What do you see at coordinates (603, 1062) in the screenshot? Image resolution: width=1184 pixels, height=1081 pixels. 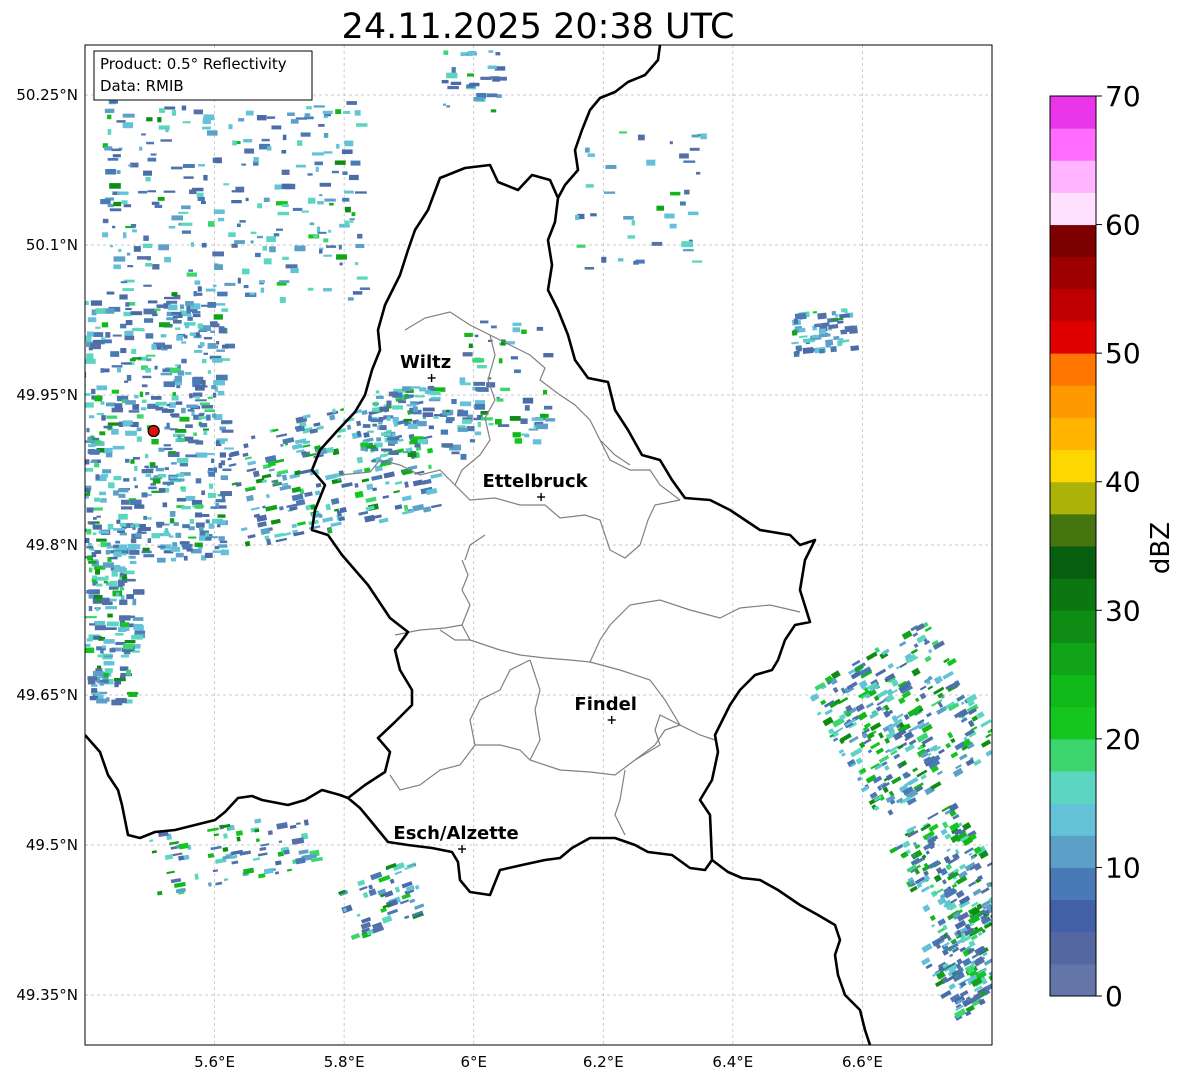 I see `lon-tick-label: 6.2°E` at bounding box center [603, 1062].